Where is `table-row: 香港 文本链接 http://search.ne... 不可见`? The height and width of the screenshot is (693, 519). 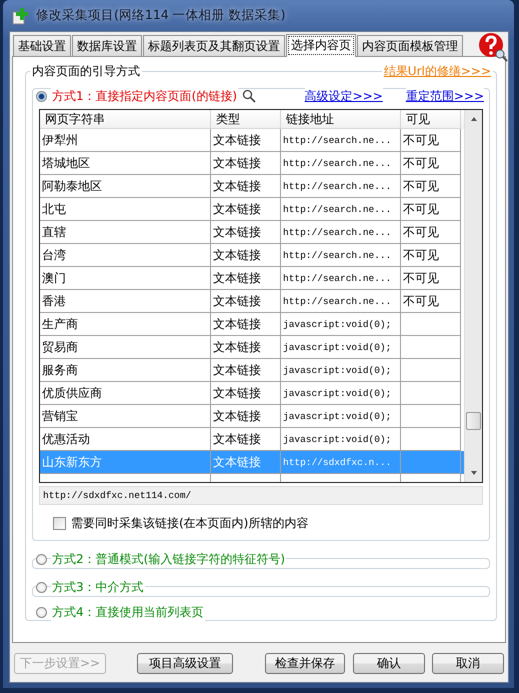
table-row: 香港 文本链接 http://search.ne... 不可见 is located at coordinates (252, 301).